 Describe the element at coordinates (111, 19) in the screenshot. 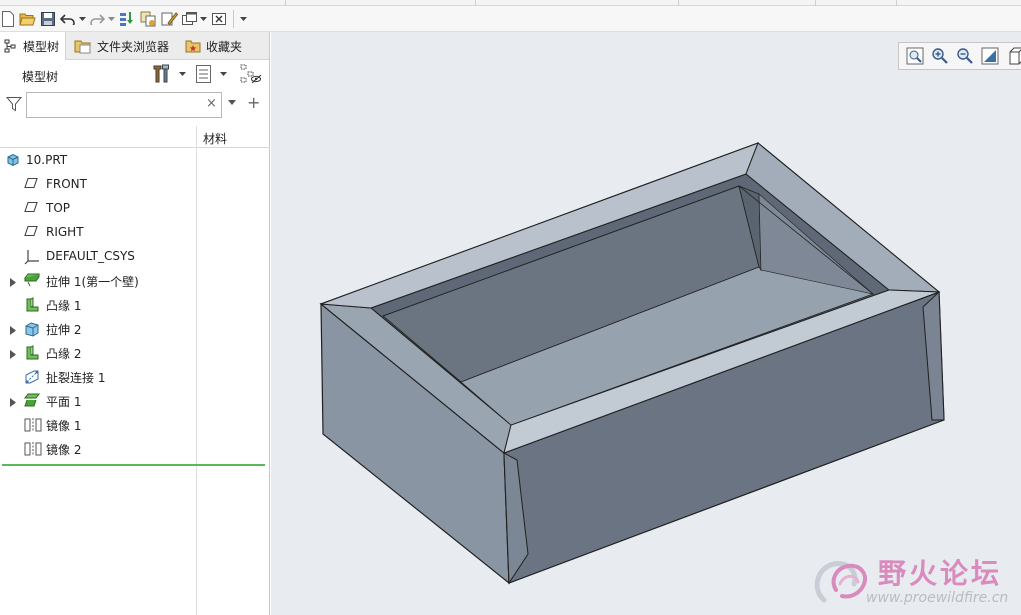

I see `redo-dropdown-icon` at that location.